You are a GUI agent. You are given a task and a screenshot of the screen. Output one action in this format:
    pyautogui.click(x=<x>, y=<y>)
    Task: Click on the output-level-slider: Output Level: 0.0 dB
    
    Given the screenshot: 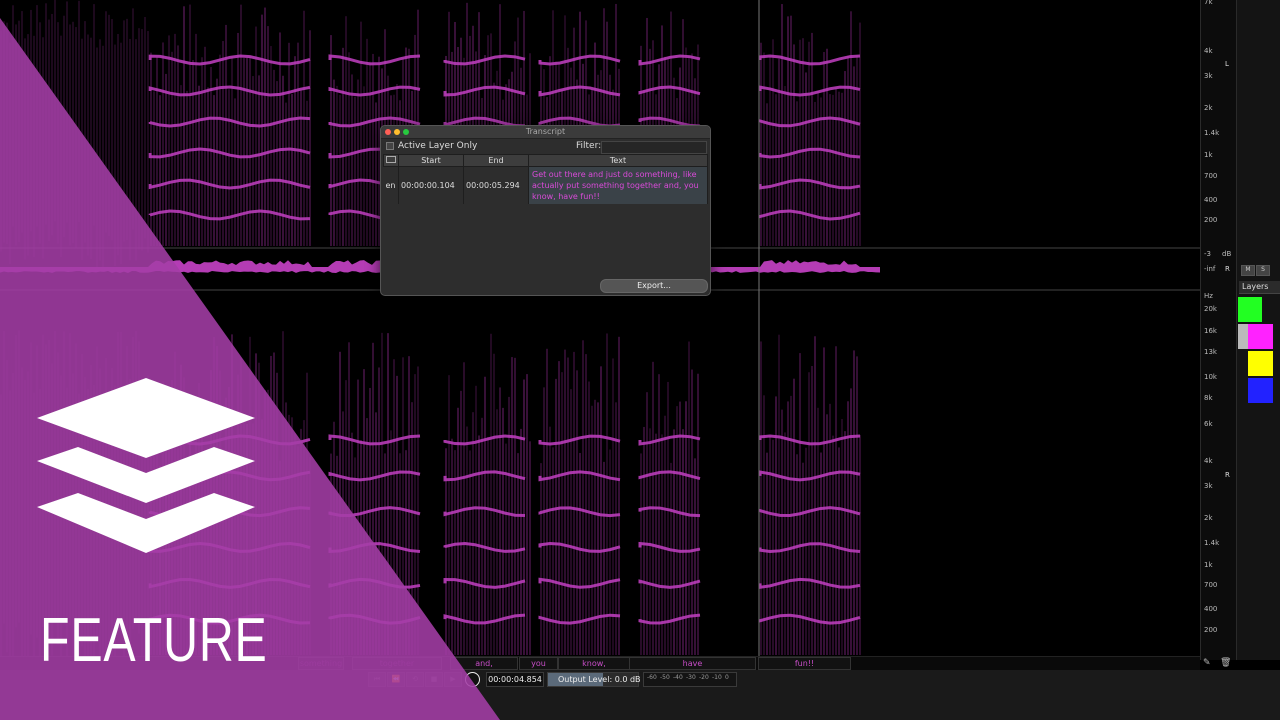 What is the action you would take?
    pyautogui.click(x=594, y=679)
    